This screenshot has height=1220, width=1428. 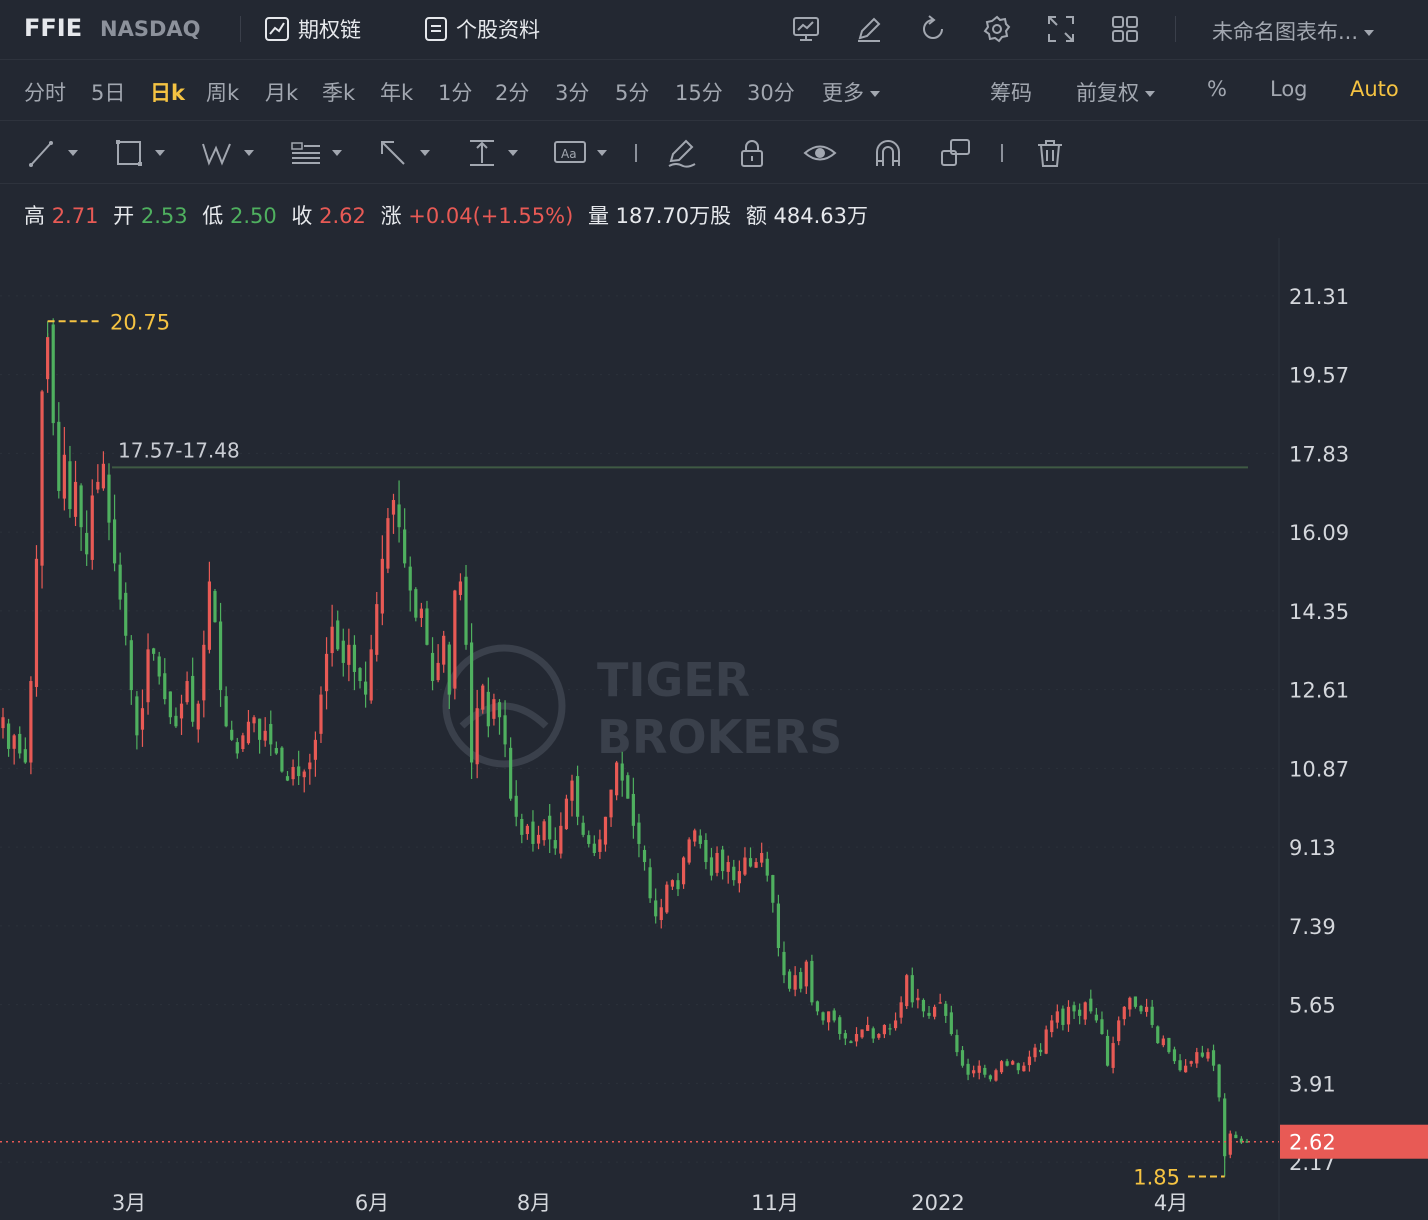 I want to click on magnet-tool, so click(x=888, y=153).